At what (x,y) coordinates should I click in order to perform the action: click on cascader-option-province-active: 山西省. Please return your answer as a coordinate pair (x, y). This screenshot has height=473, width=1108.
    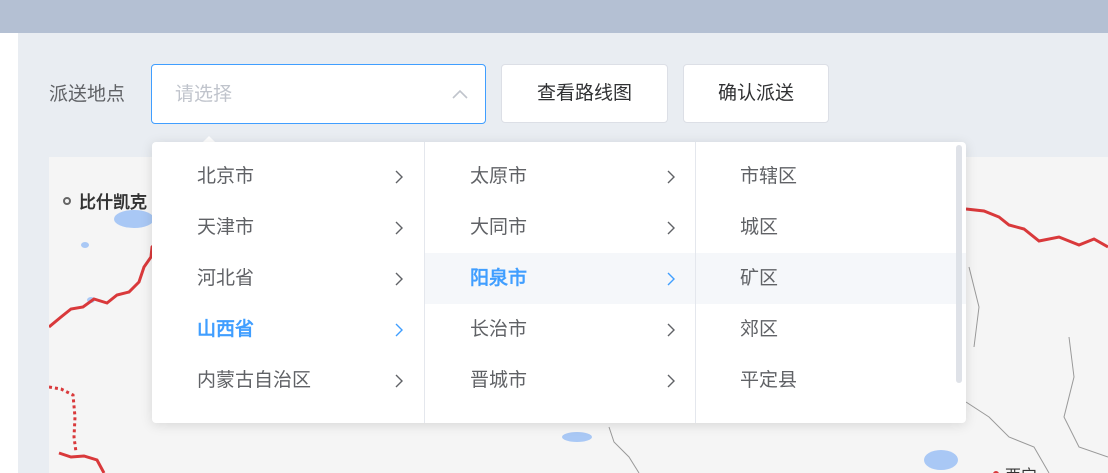
    Looking at the image, I should click on (288, 329).